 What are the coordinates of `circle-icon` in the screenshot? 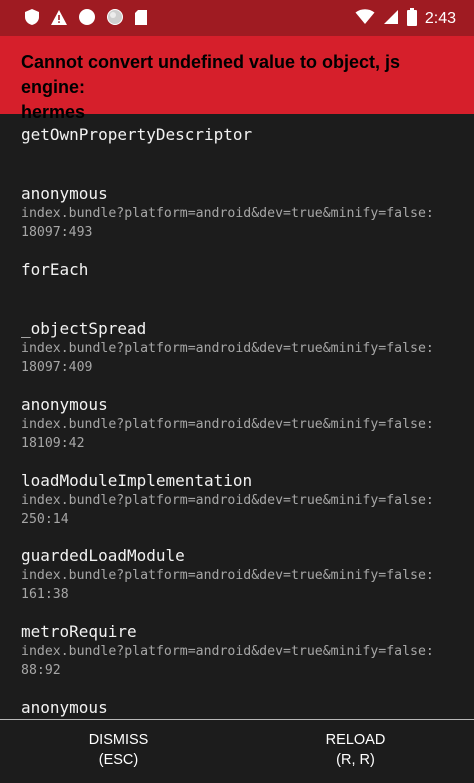 It's located at (87, 19).